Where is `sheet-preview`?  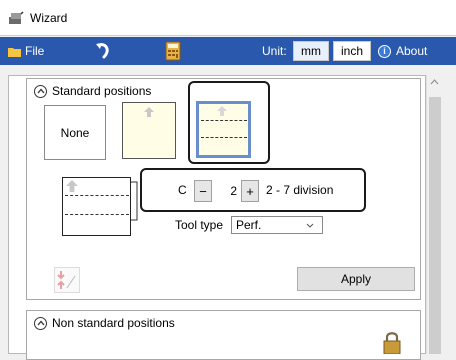 sheet-preview is located at coordinates (96, 206).